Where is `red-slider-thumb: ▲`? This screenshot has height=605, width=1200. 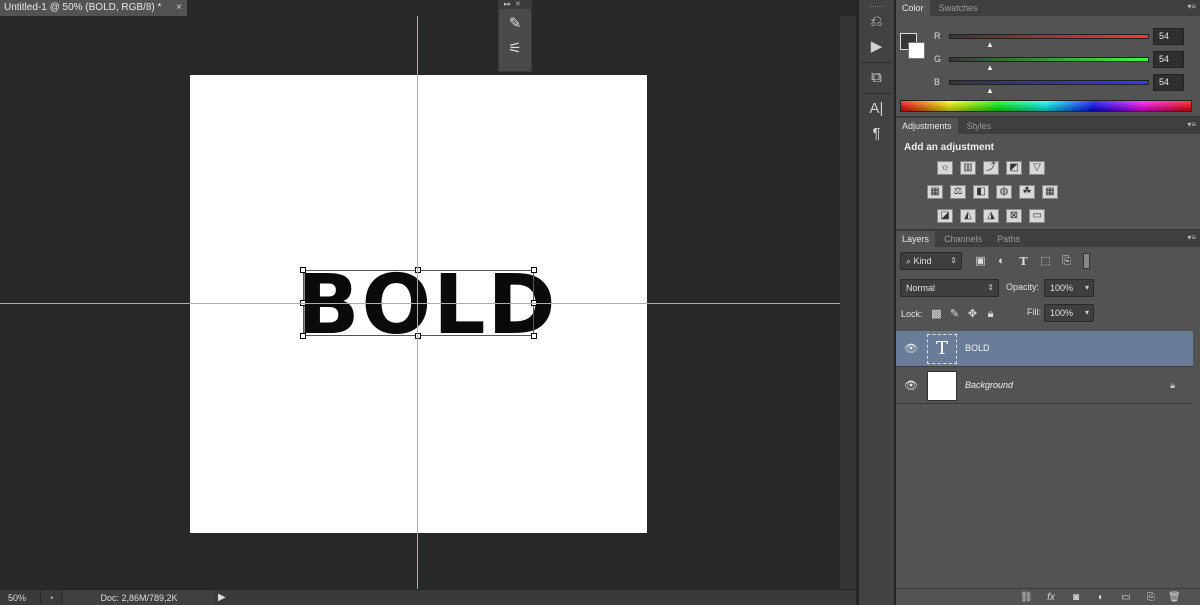 red-slider-thumb: ▲ is located at coordinates (990, 44).